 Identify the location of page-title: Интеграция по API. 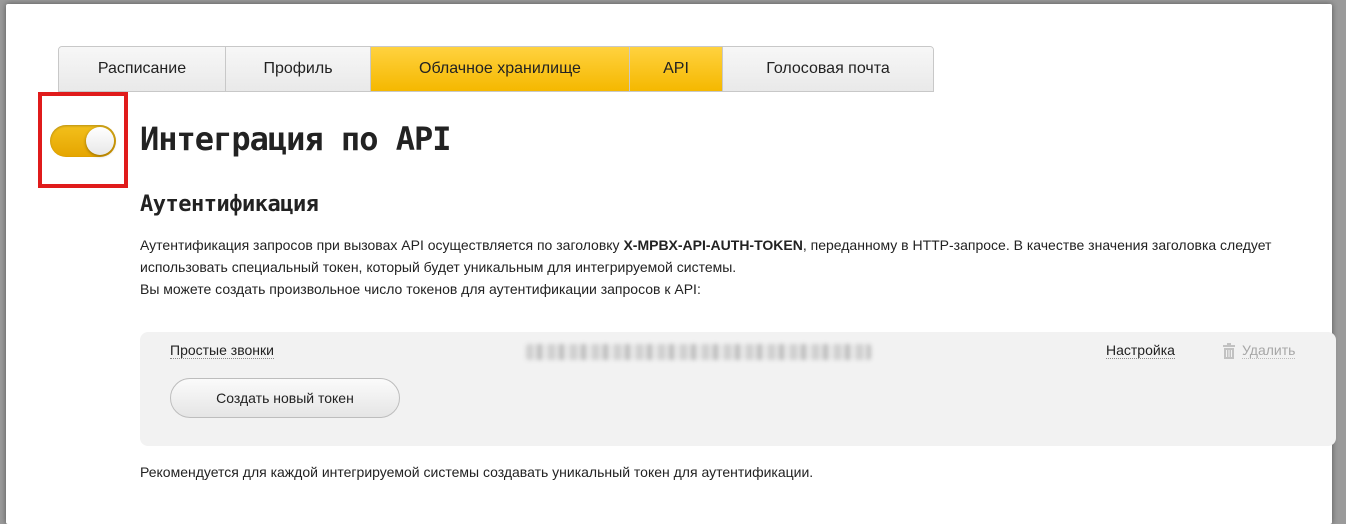
(296, 139).